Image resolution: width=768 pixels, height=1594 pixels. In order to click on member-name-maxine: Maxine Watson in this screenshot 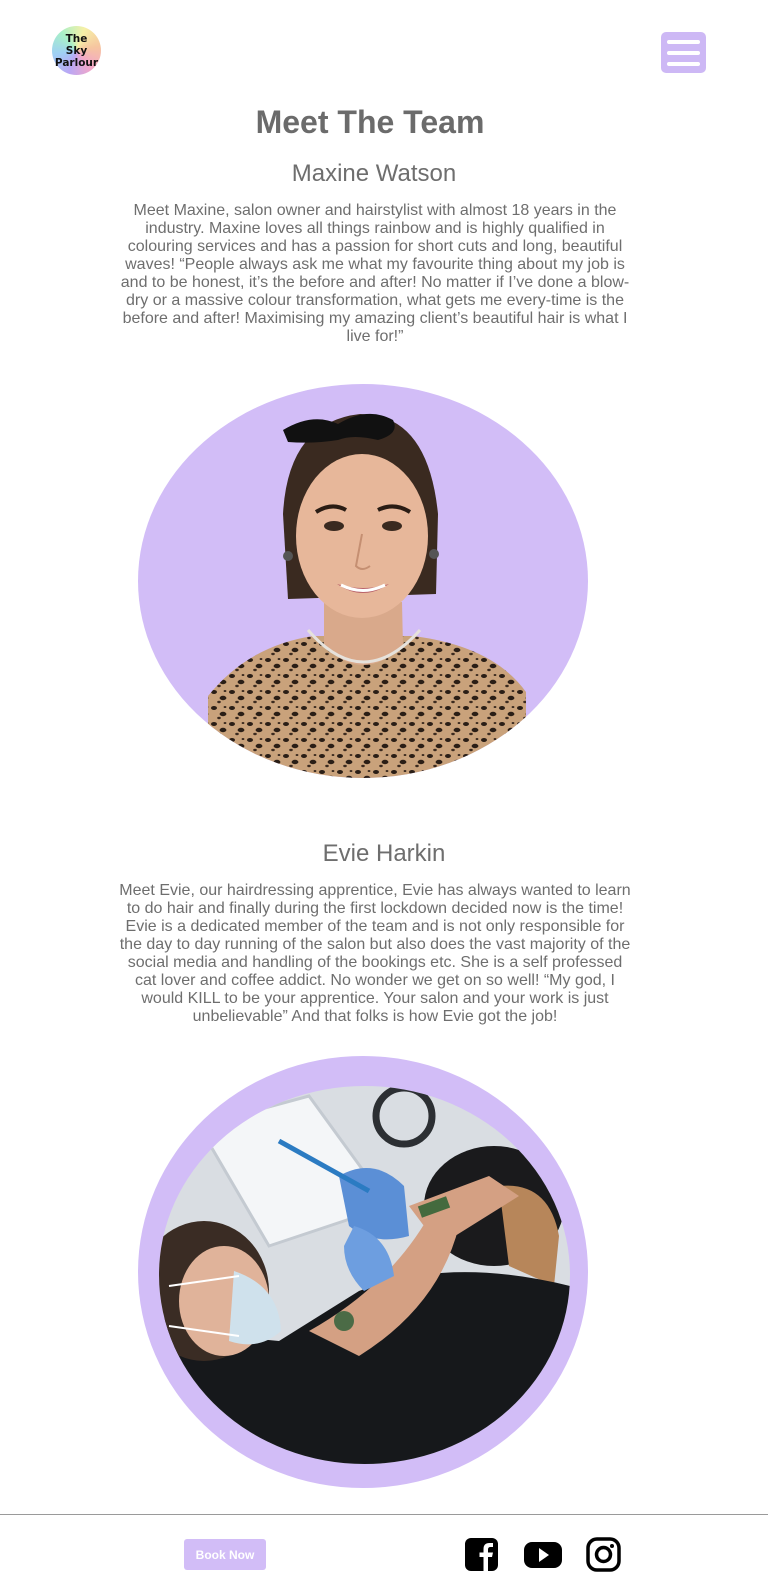, I will do `click(374, 173)`.